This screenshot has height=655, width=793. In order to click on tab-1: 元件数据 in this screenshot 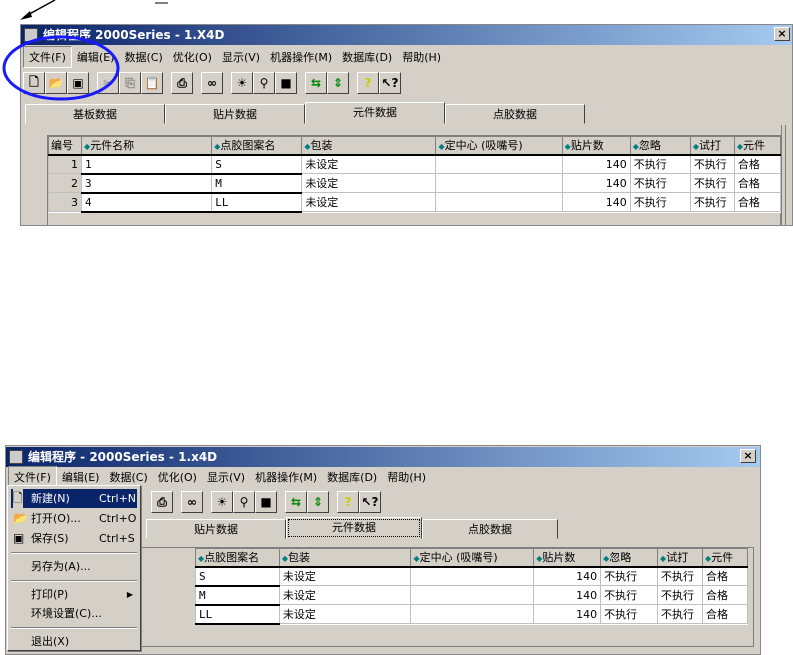, I will do `click(354, 528)`.